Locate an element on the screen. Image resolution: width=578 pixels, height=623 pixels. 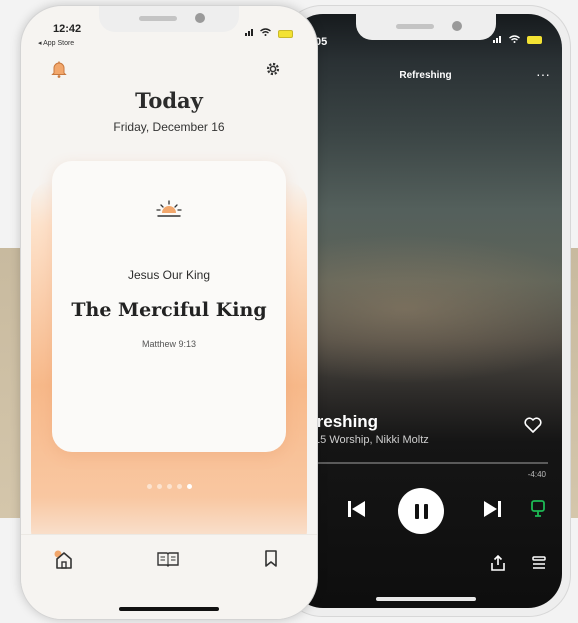
date-label: Friday, December 16 is located at coordinates (169, 127).